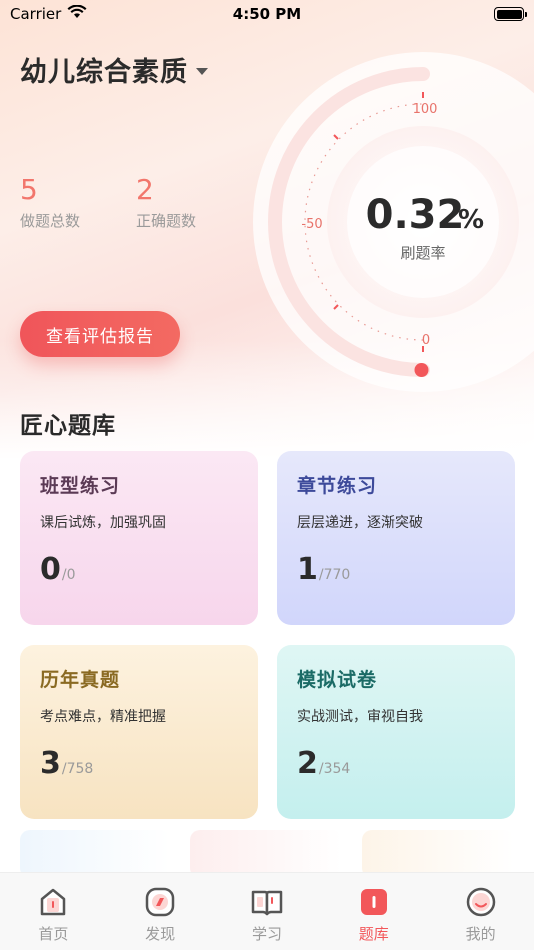 The width and height of the screenshot is (534, 950). What do you see at coordinates (68, 426) in the screenshot?
I see `section-title: 匠心题库` at bounding box center [68, 426].